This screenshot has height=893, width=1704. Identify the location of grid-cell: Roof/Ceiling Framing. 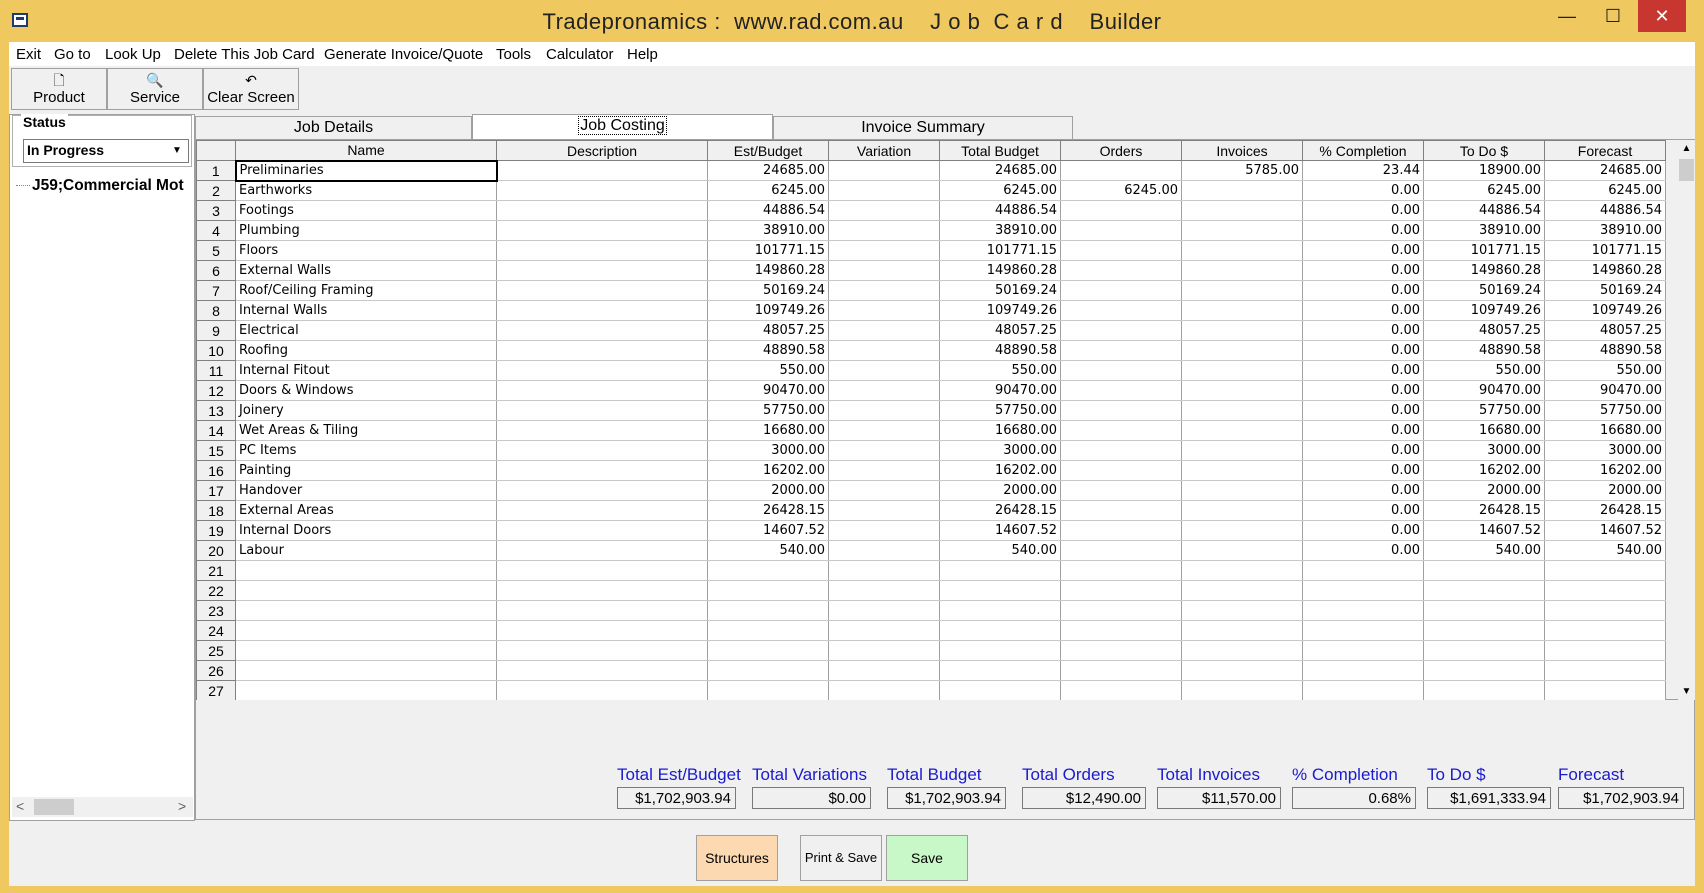
(366, 290).